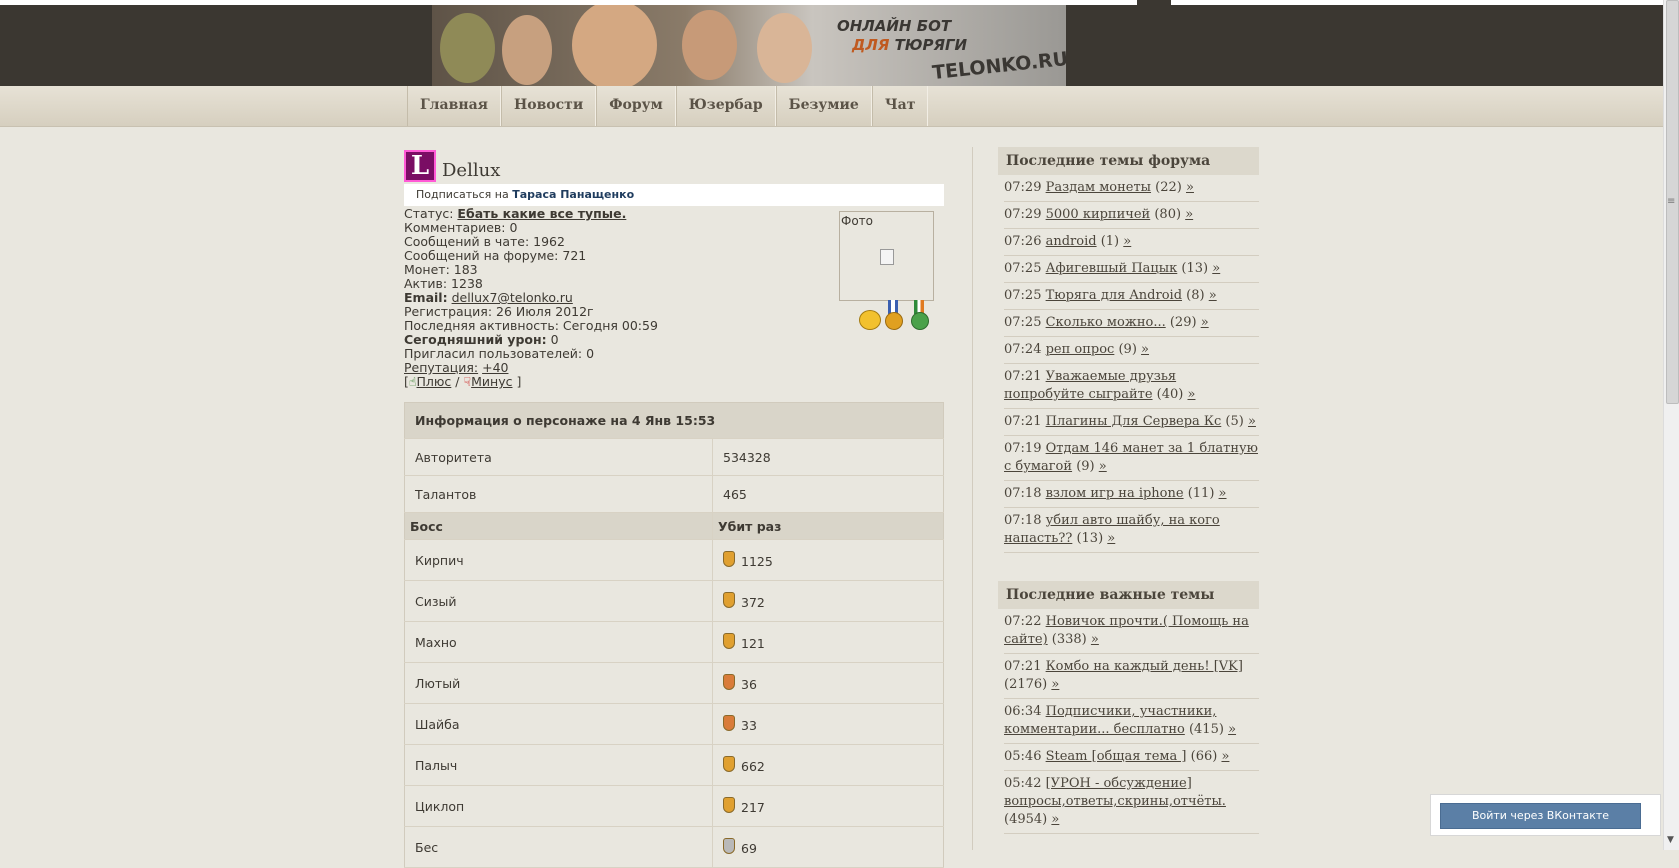  I want to click on boss-kills: 372, so click(753, 602).